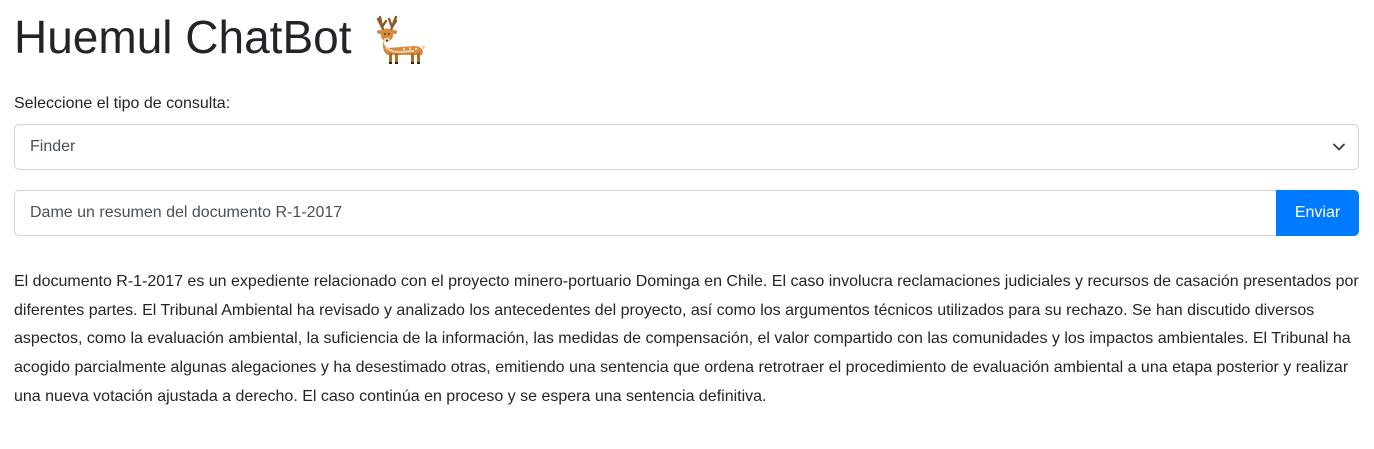 This screenshot has height=449, width=1374. What do you see at coordinates (1317, 213) in the screenshot?
I see `send-button: Enviar` at bounding box center [1317, 213].